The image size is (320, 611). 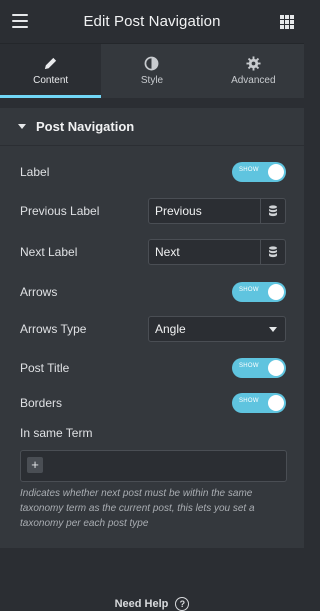 What do you see at coordinates (35, 172) in the screenshot?
I see `label-control-label: Label` at bounding box center [35, 172].